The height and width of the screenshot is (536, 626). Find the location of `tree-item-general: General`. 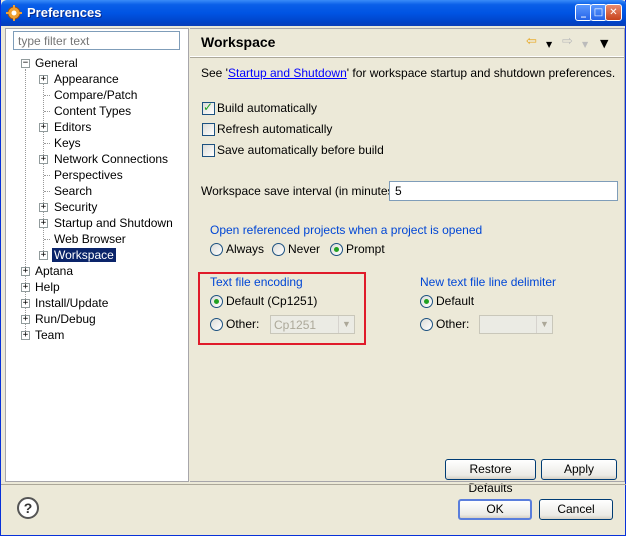

tree-item-general: General is located at coordinates (56, 63).